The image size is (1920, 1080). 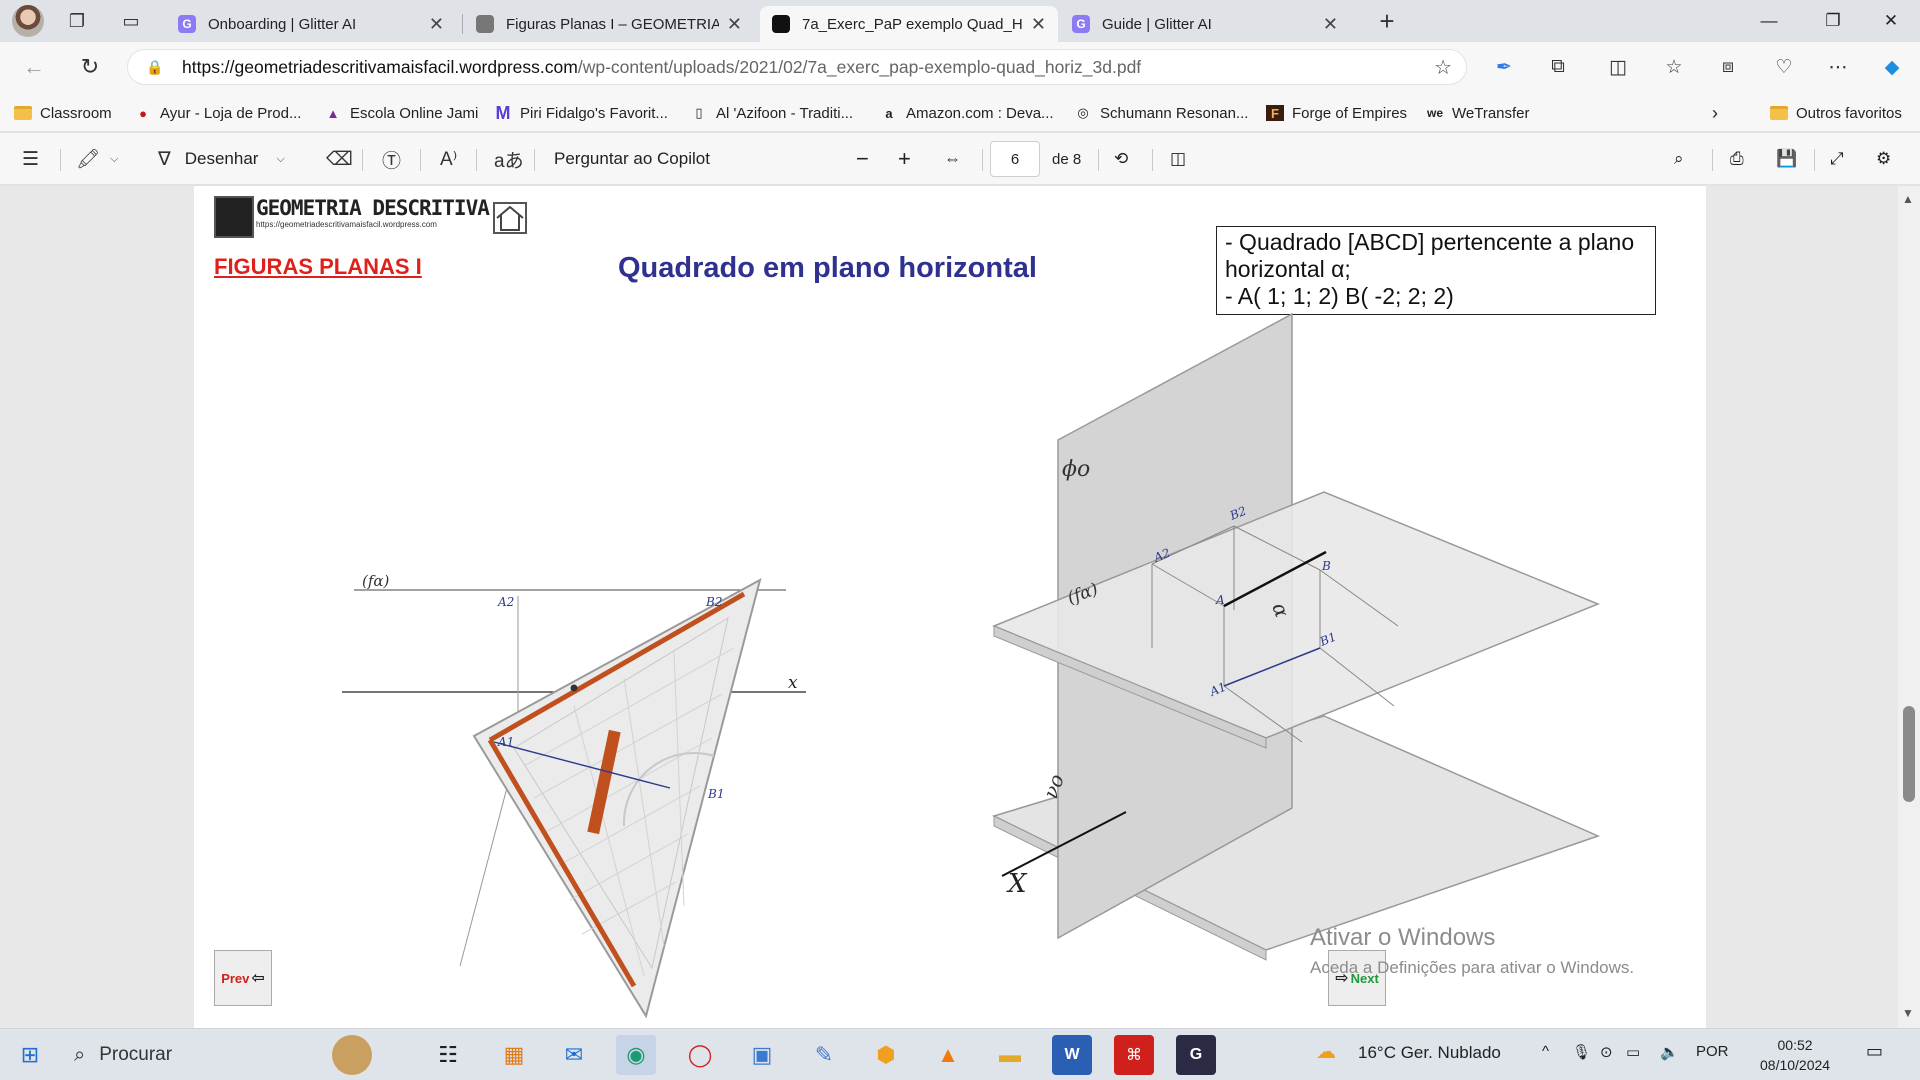 What do you see at coordinates (77, 21) in the screenshot?
I see `workspaces-icon: ❐` at bounding box center [77, 21].